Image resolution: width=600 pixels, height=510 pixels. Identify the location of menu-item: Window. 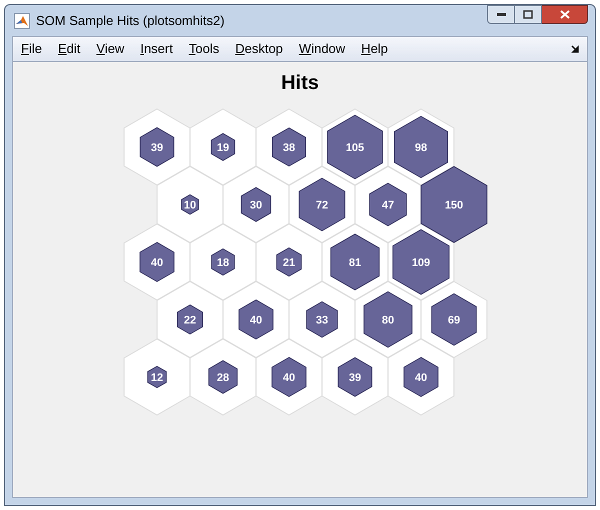
(322, 49).